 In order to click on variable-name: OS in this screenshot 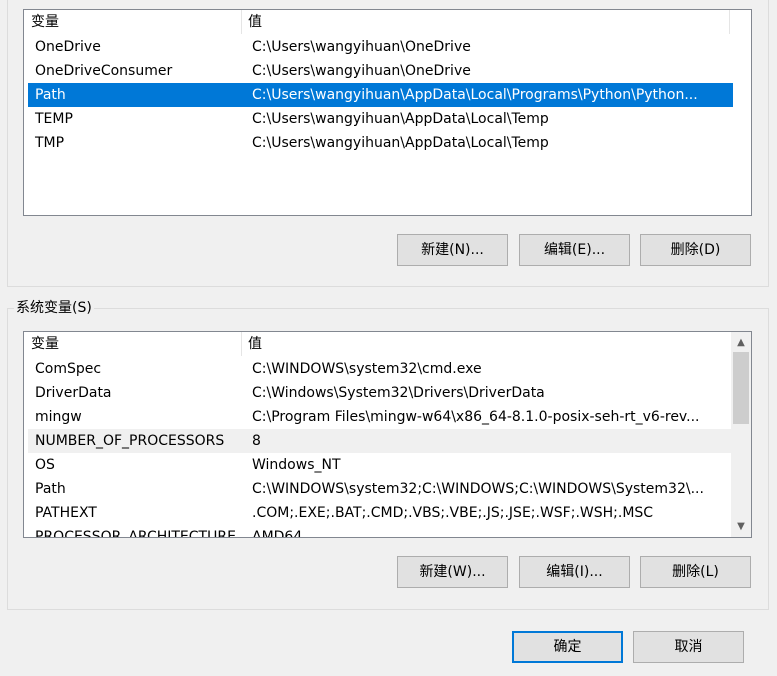, I will do `click(45, 465)`.